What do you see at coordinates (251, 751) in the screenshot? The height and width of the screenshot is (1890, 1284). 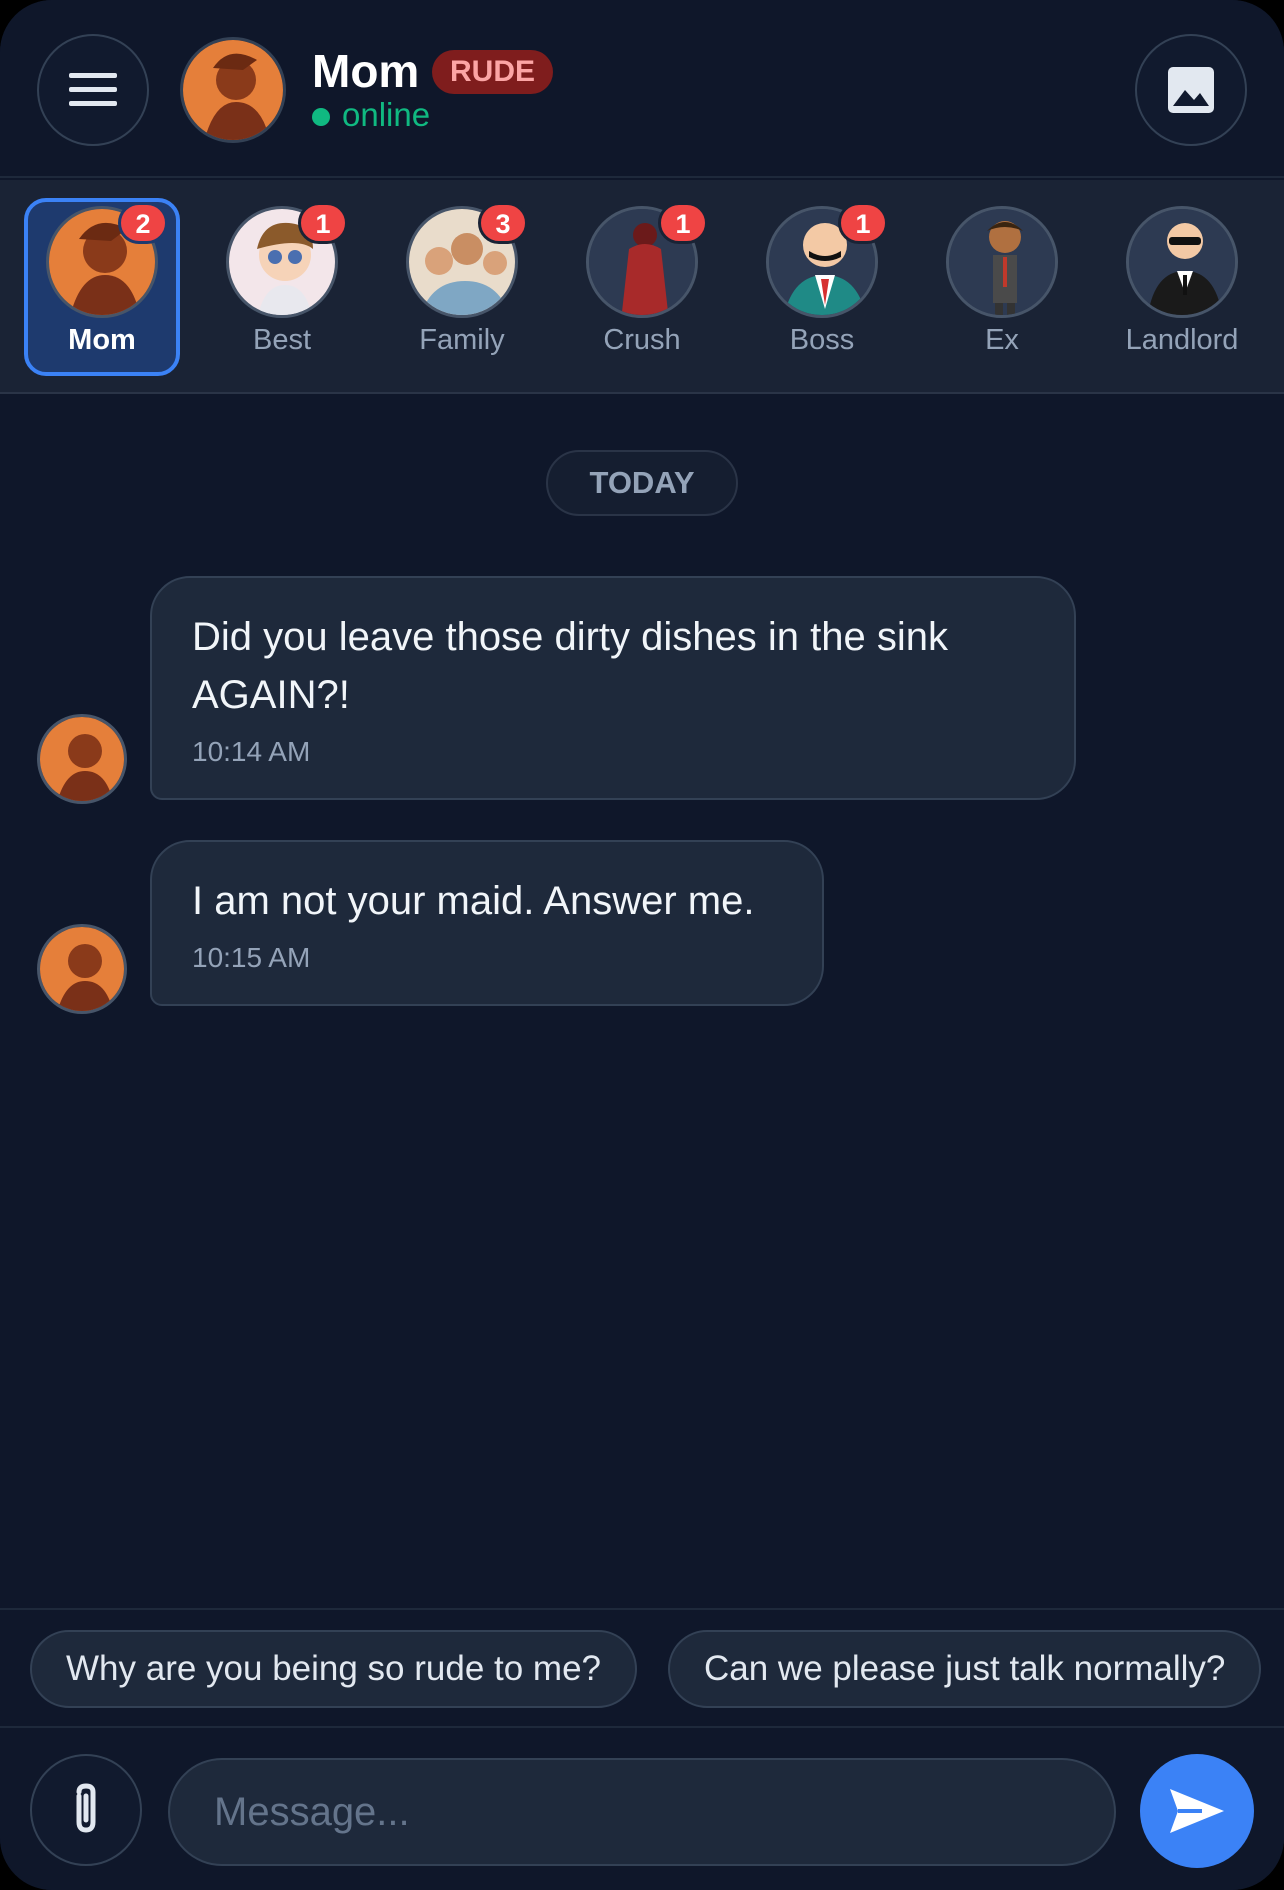 I see `message-timestamp: 10:14 AM` at bounding box center [251, 751].